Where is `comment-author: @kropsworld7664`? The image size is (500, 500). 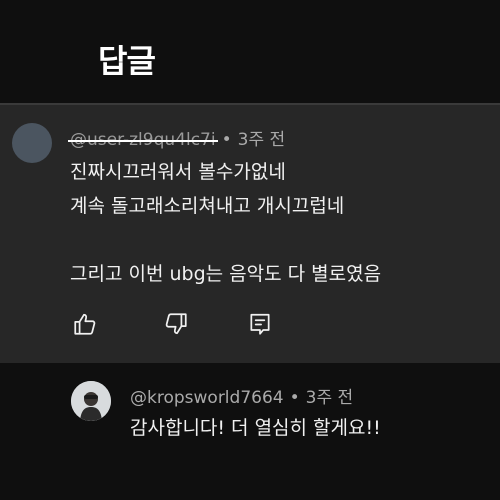 comment-author: @kropsworld7664 is located at coordinates (207, 398).